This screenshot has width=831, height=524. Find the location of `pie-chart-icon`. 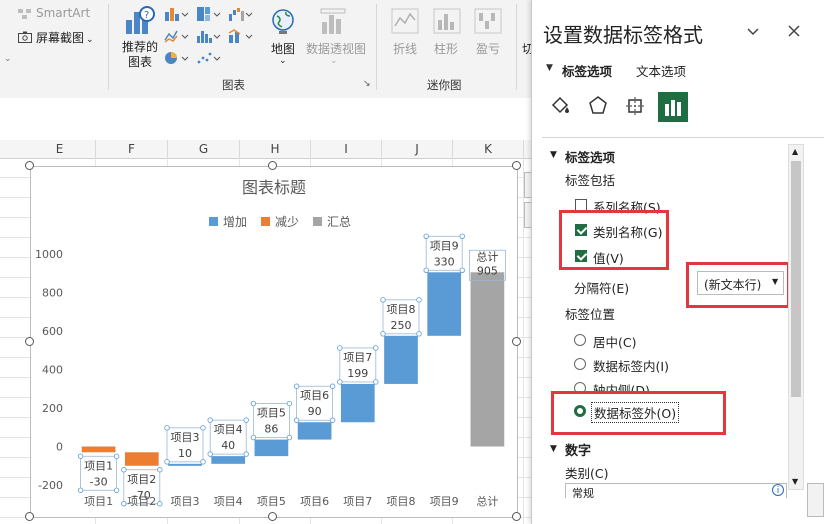

pie-chart-icon is located at coordinates (177, 59).